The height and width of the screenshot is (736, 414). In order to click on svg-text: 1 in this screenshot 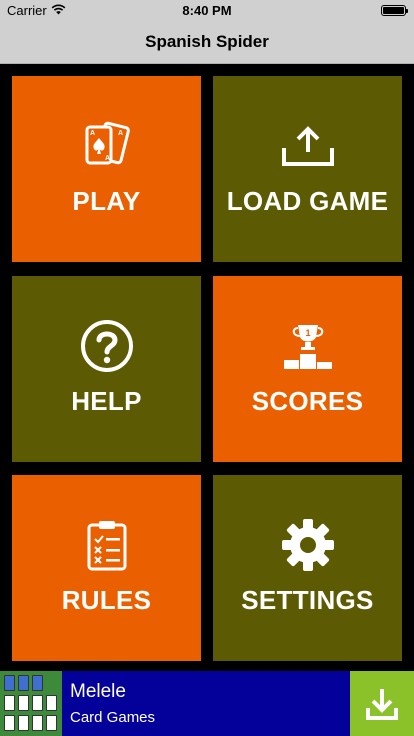, I will do `click(307, 333)`.